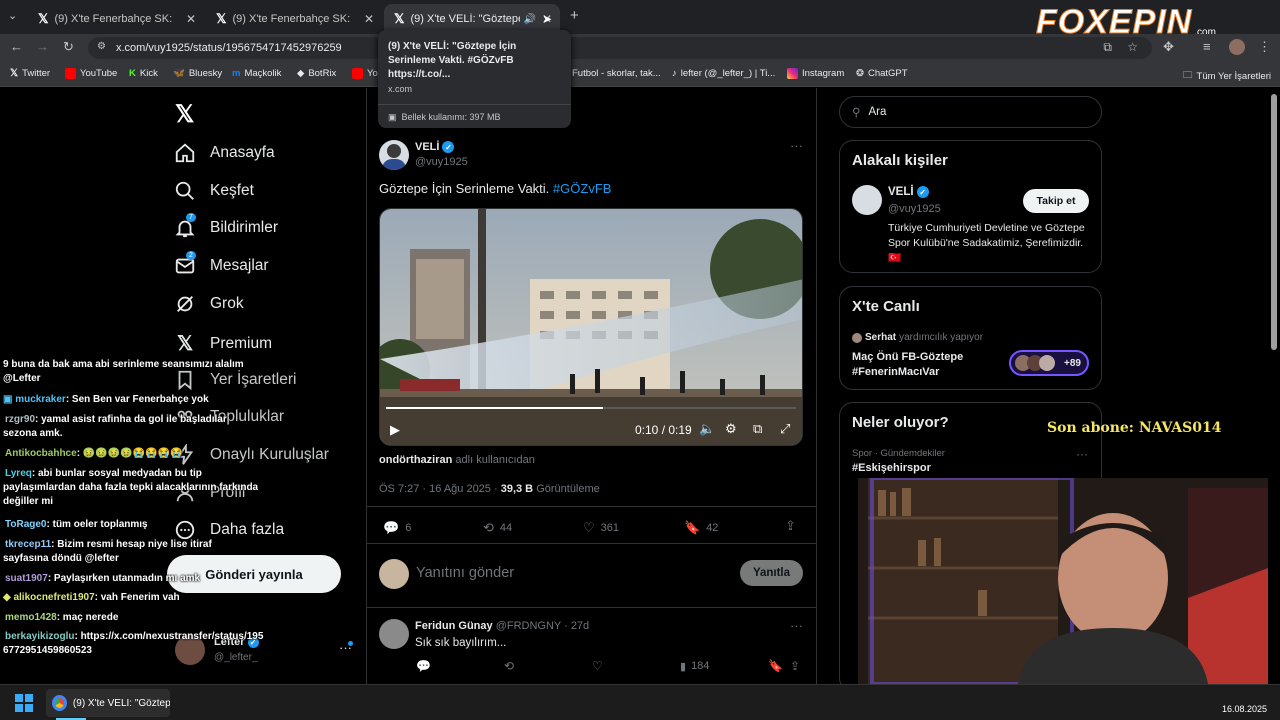 The height and width of the screenshot is (720, 1280). Describe the element at coordinates (256, 73) in the screenshot. I see `bookmark-mackolik: m Maçkolik` at that location.